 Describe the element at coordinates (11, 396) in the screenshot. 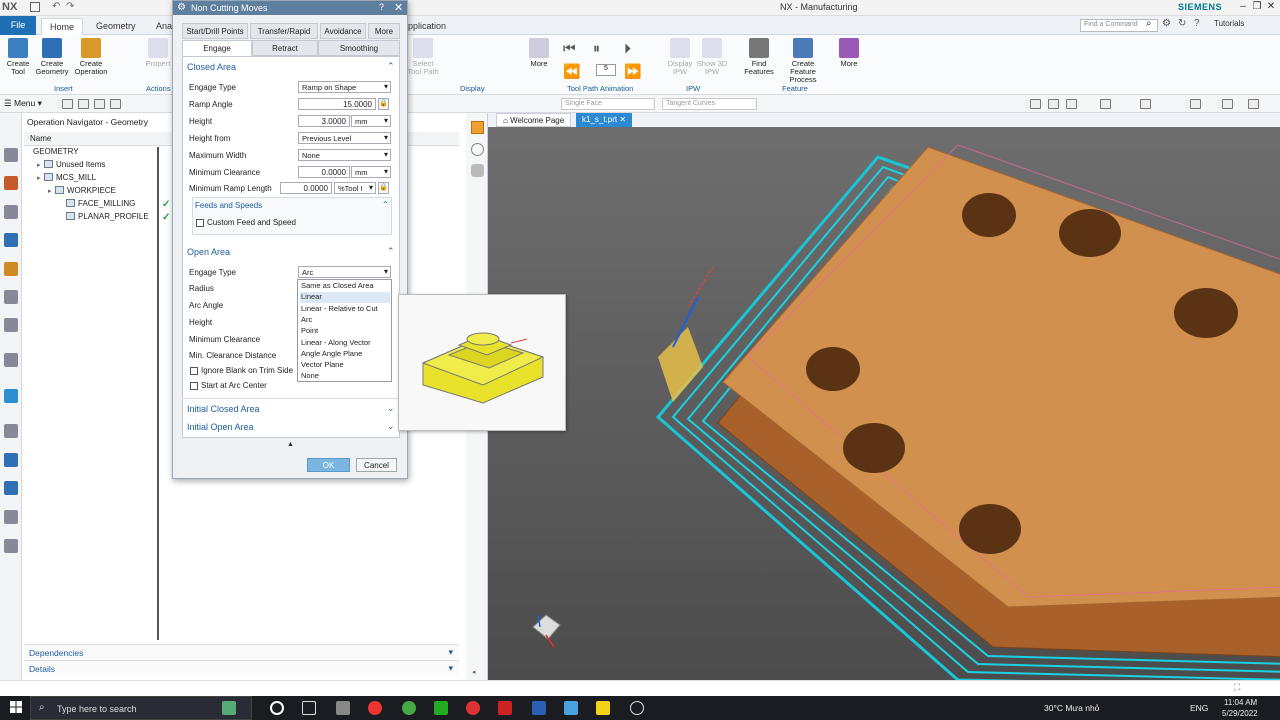

I see `web-browser-icon` at that location.